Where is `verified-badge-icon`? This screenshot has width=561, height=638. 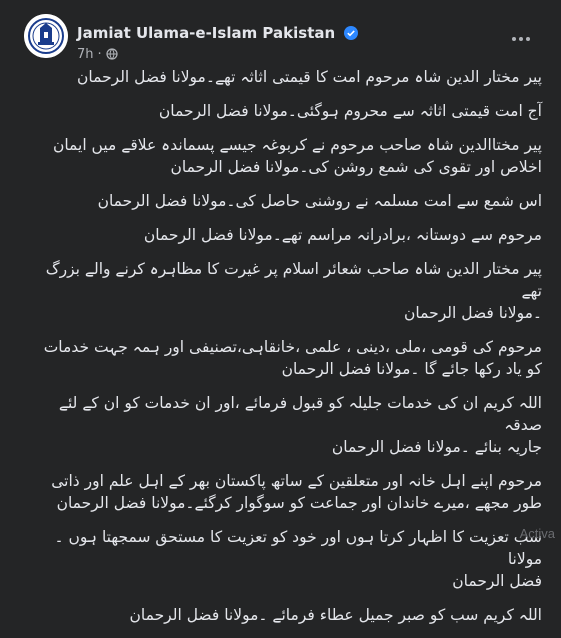 verified-badge-icon is located at coordinates (351, 33).